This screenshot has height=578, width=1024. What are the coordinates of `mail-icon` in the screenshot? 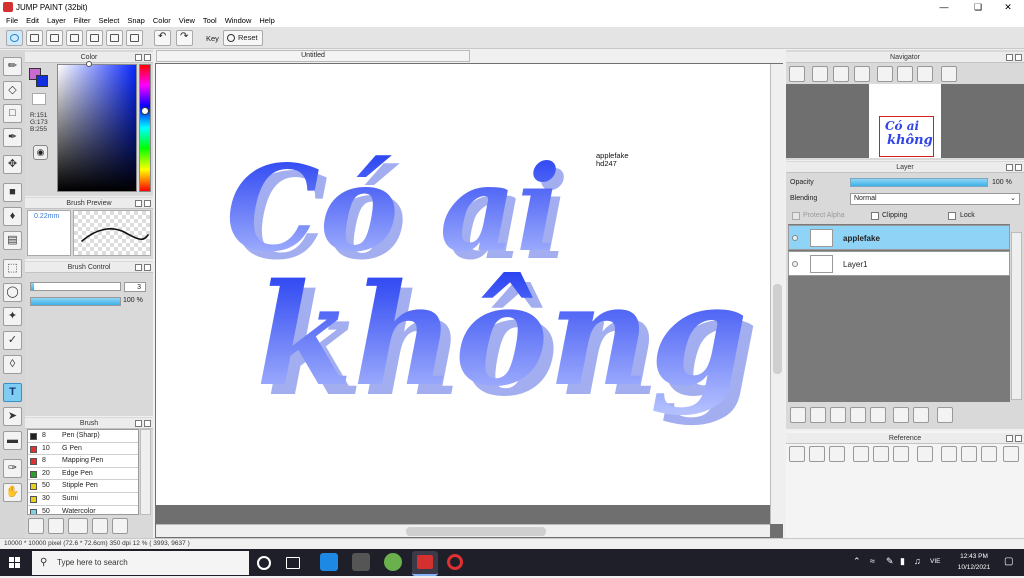 It's located at (329, 562).